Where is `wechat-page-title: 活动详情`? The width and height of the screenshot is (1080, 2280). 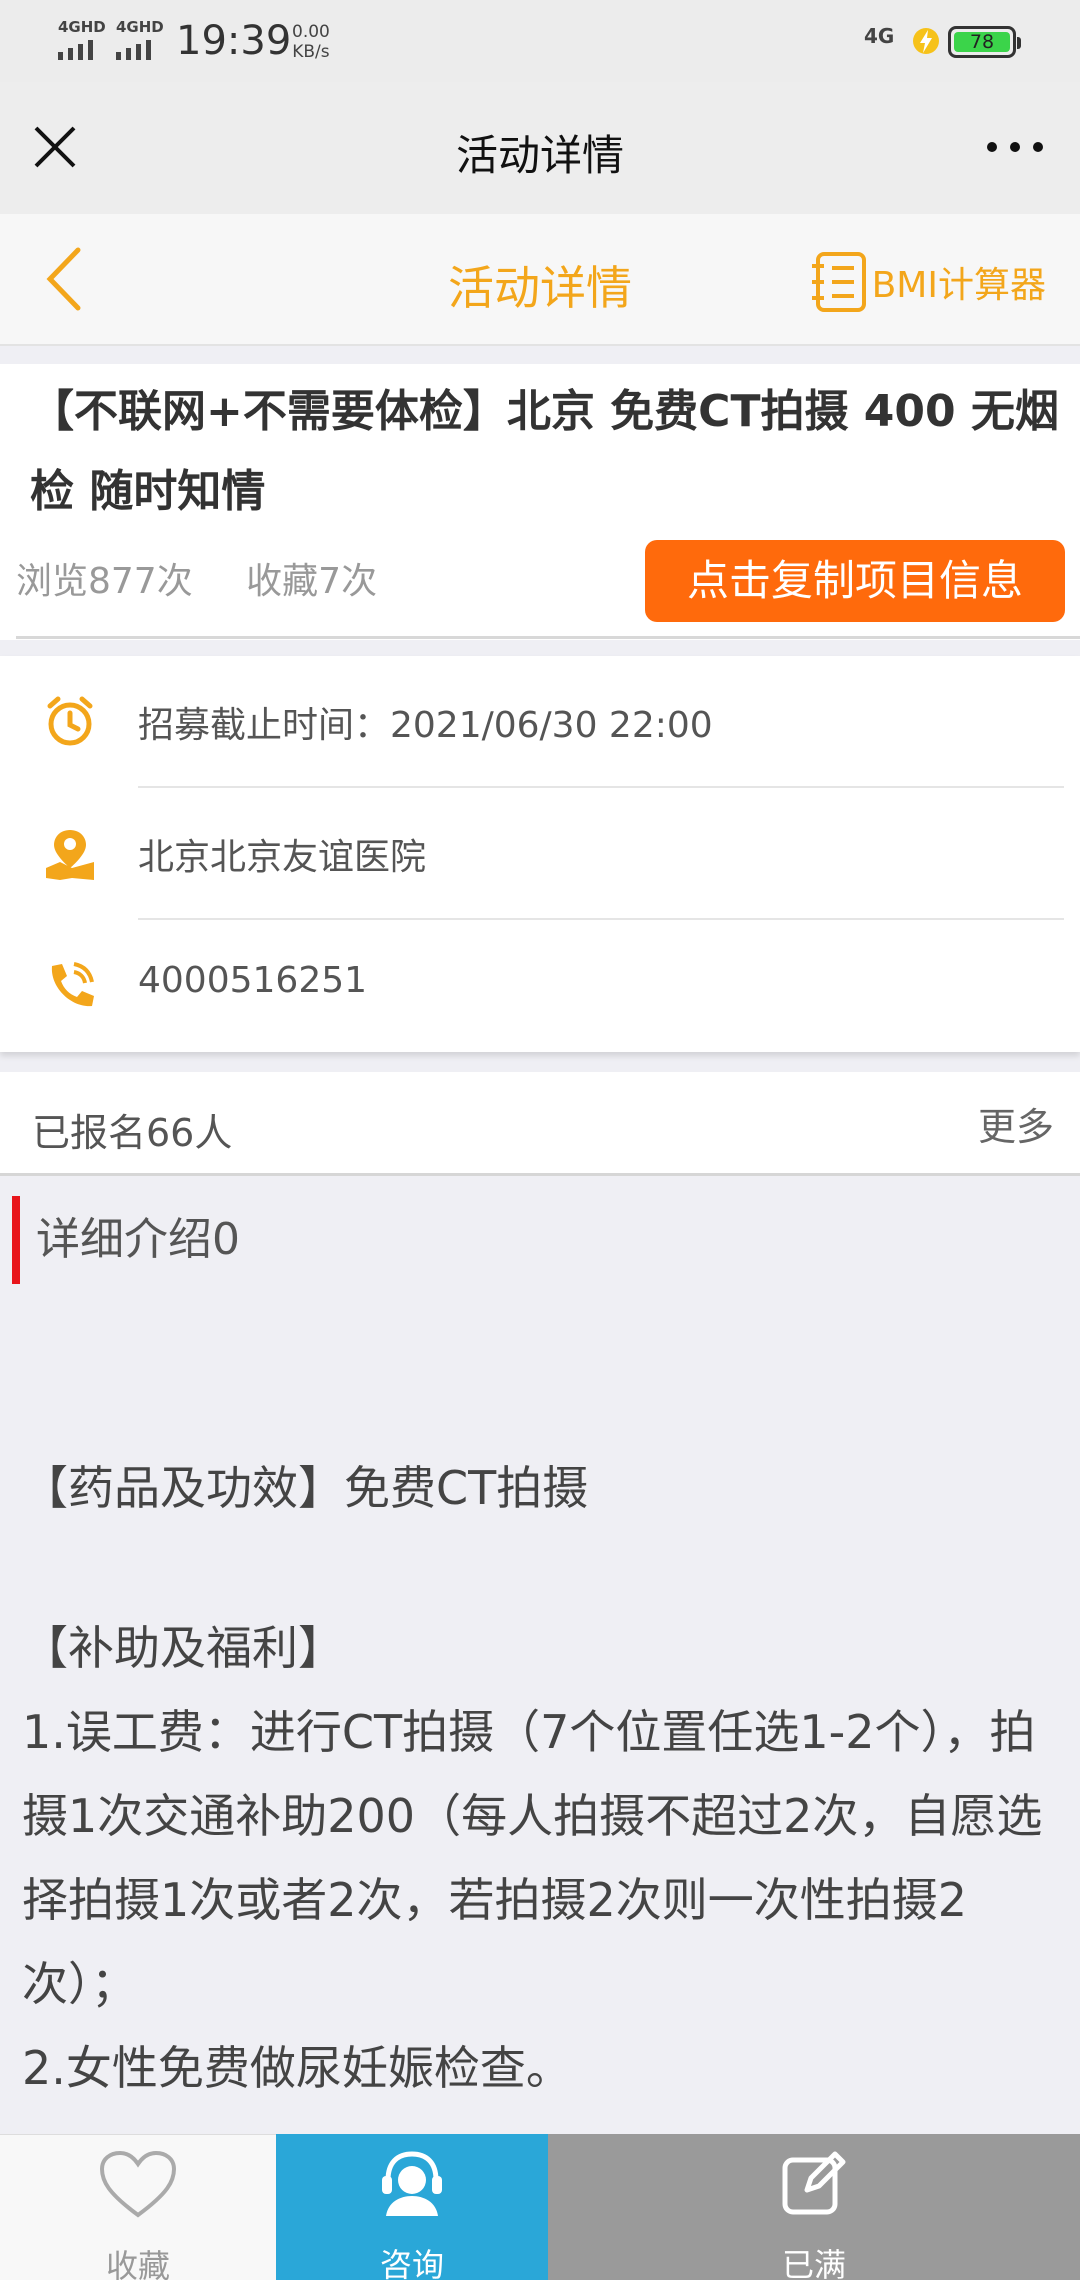 wechat-page-title: 活动详情 is located at coordinates (539, 155).